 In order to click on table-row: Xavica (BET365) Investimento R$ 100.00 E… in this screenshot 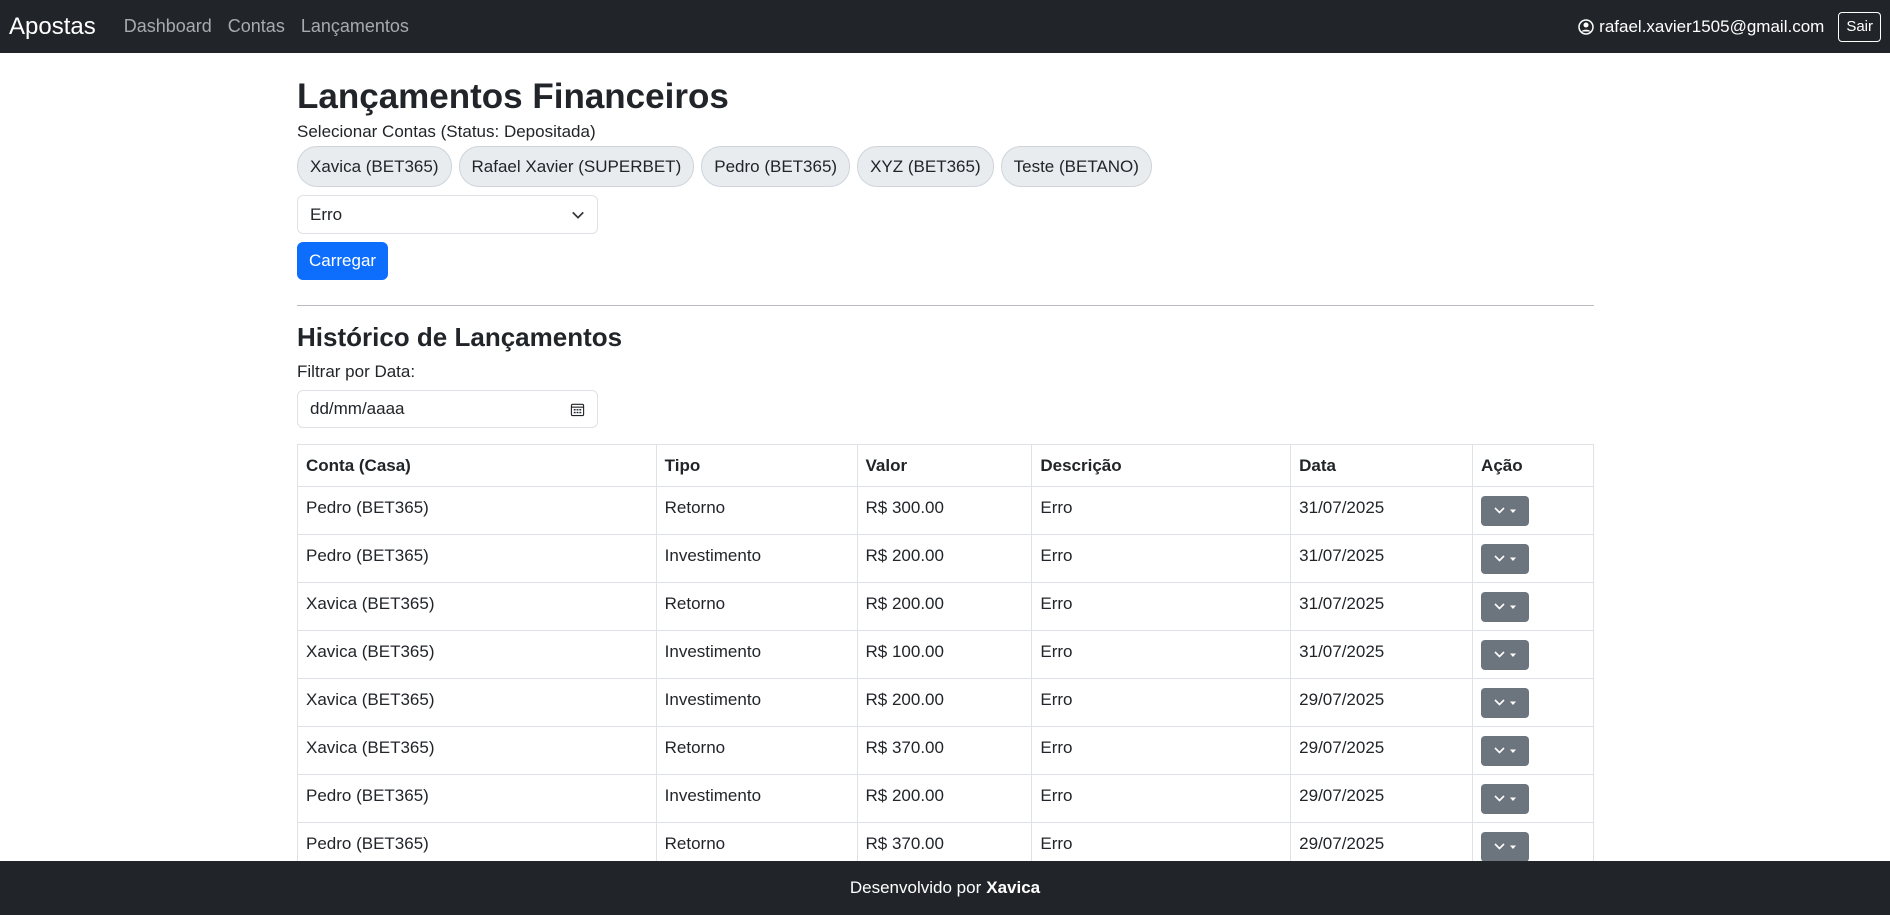, I will do `click(945, 655)`.